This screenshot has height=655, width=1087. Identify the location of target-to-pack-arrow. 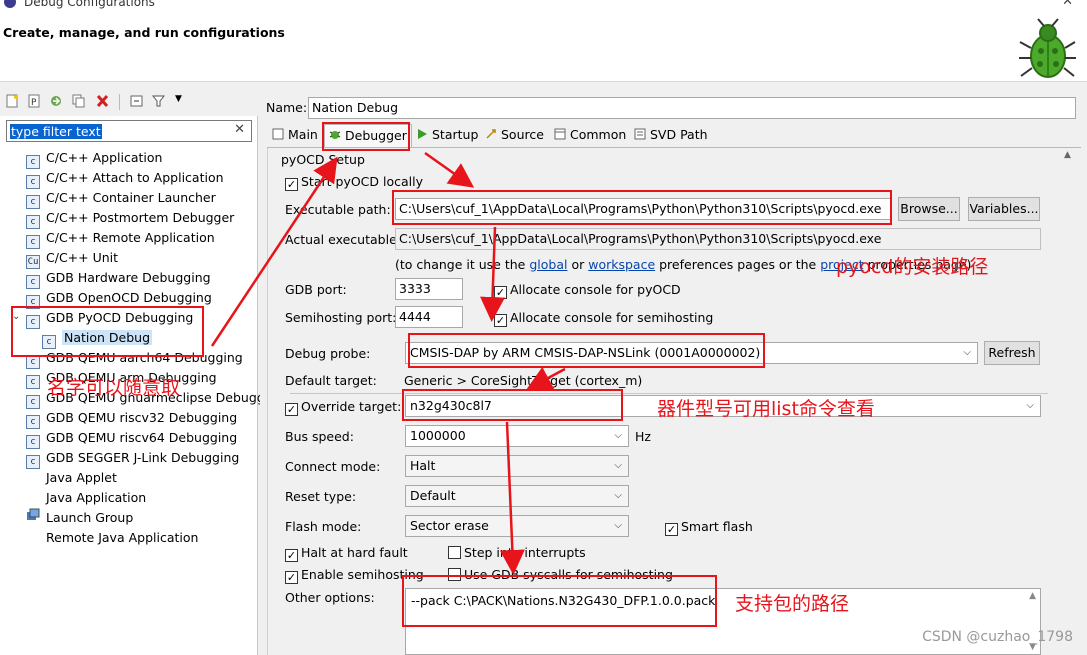
(512, 498).